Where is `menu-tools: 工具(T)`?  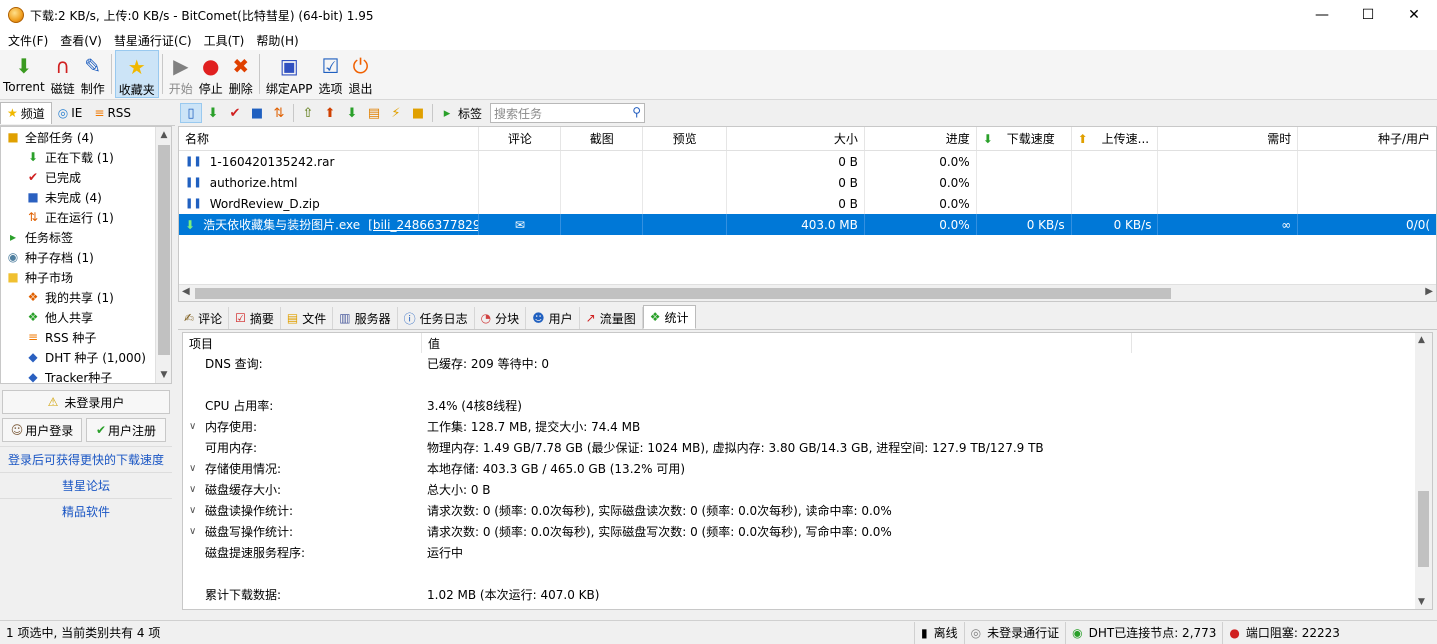 menu-tools: 工具(T) is located at coordinates (224, 40).